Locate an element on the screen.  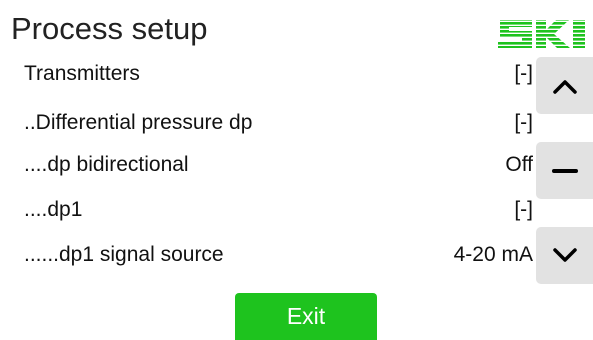
toggle-value-button is located at coordinates (564, 170).